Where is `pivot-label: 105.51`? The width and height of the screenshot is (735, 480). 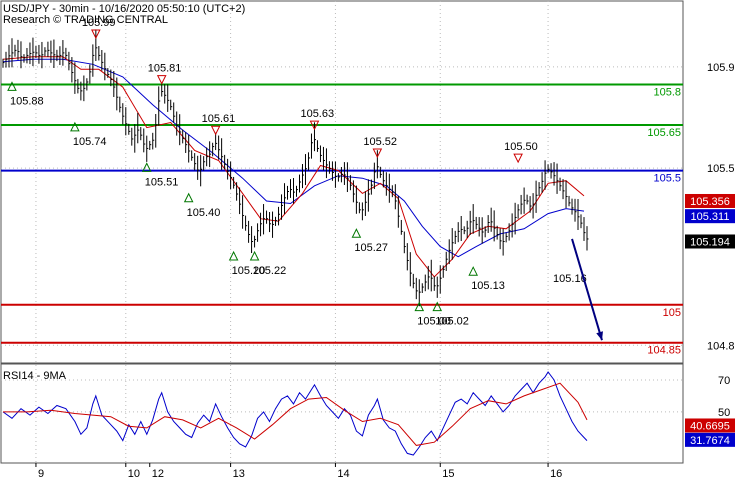 pivot-label: 105.51 is located at coordinates (162, 182).